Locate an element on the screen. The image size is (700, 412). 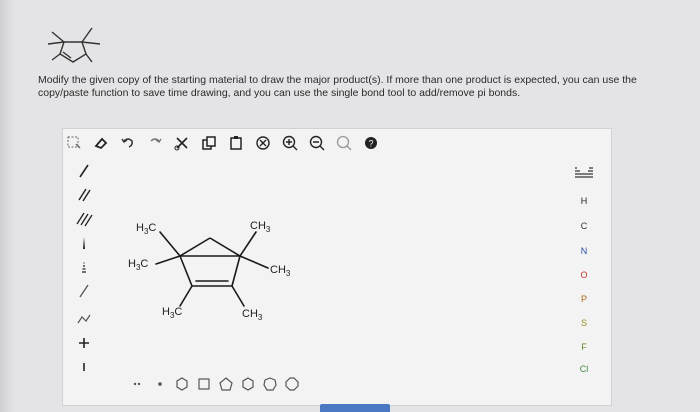
zoom-fit-button is located at coordinates (263, 143).